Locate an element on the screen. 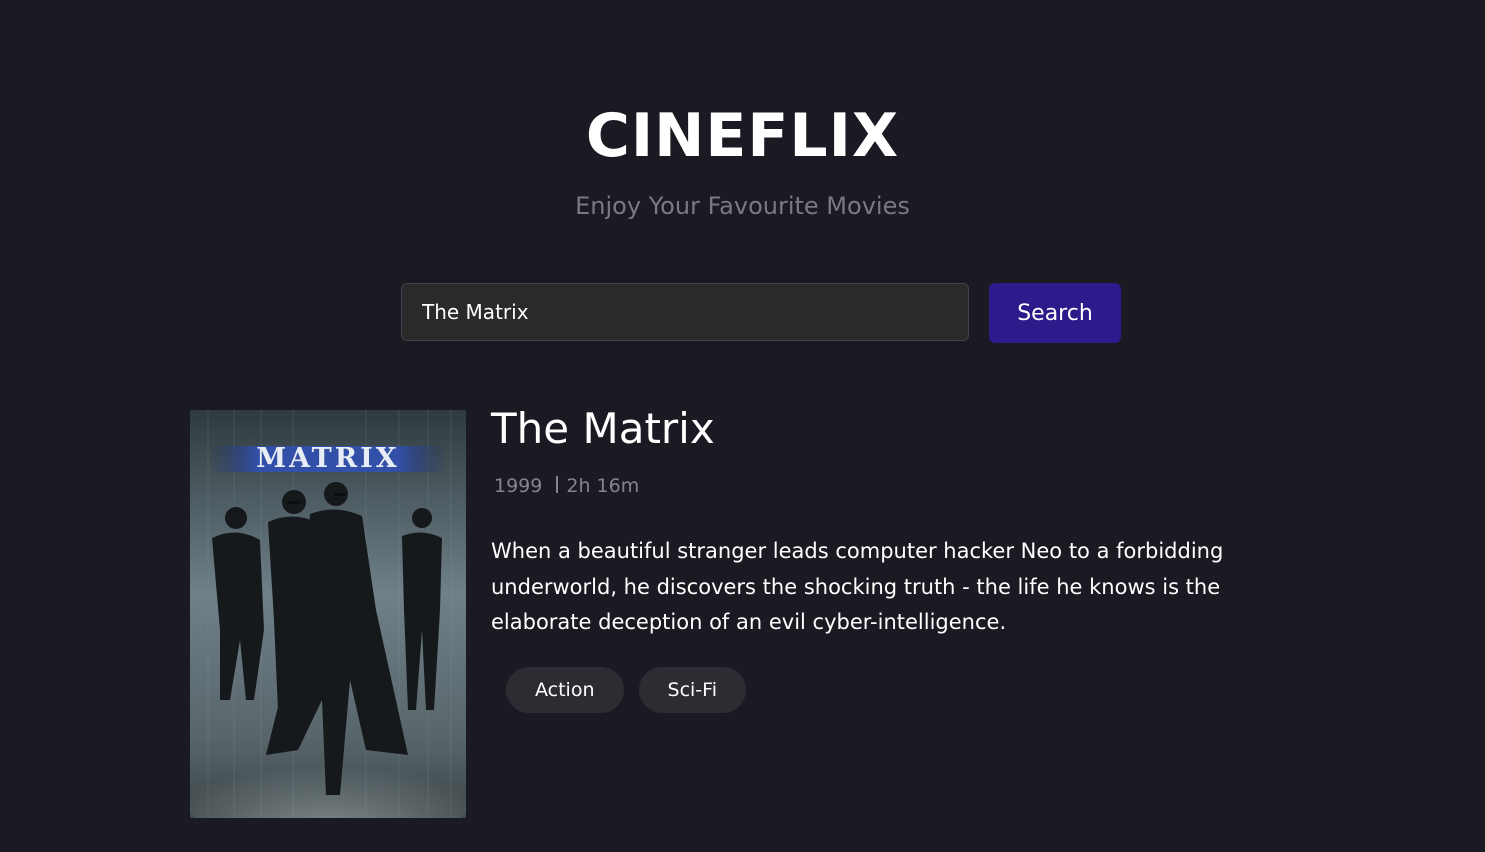 This screenshot has width=1485, height=852. brand-logo: CINEFLIX is located at coordinates (742, 136).